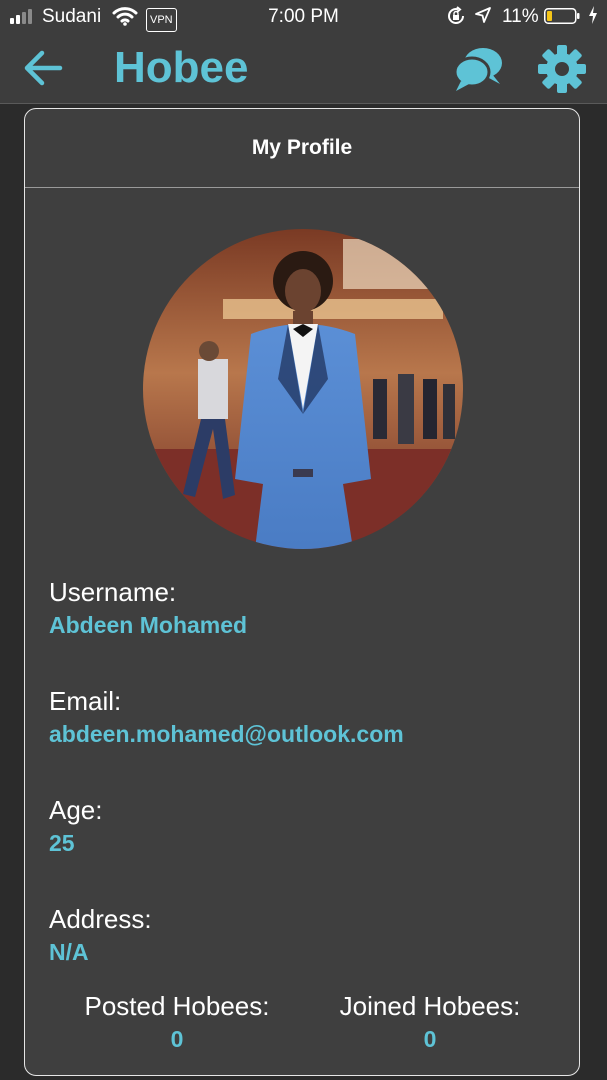  I want to click on back-arrow-icon, so click(43, 68).